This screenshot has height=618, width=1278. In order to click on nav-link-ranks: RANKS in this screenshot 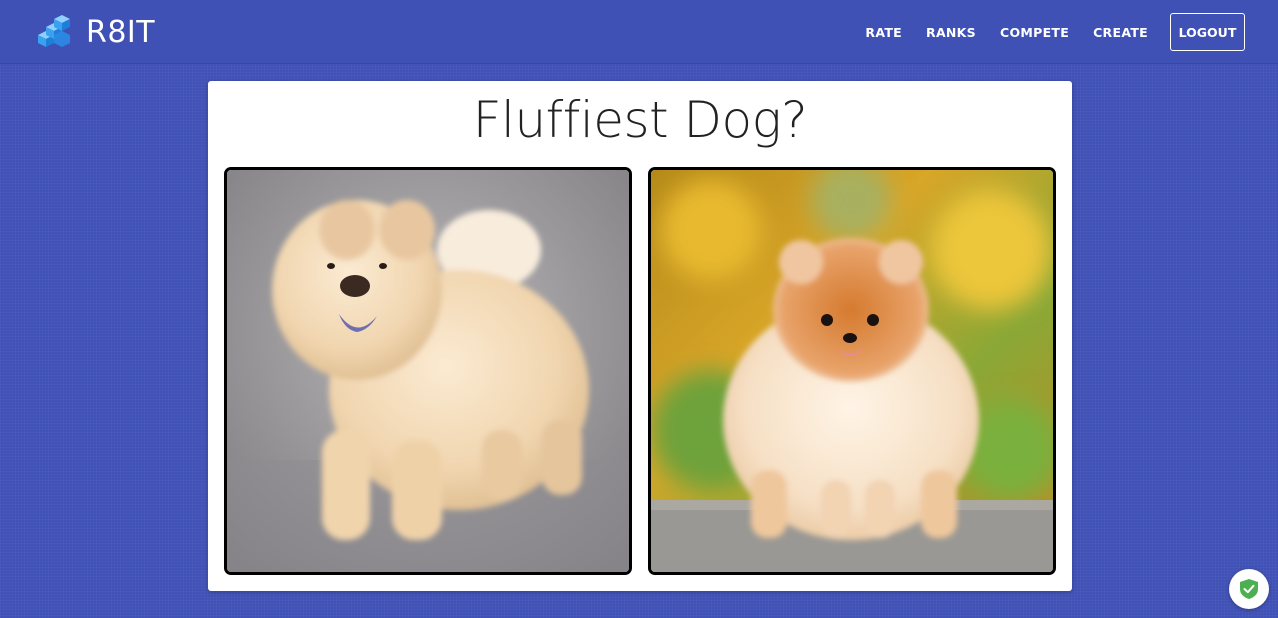, I will do `click(951, 32)`.